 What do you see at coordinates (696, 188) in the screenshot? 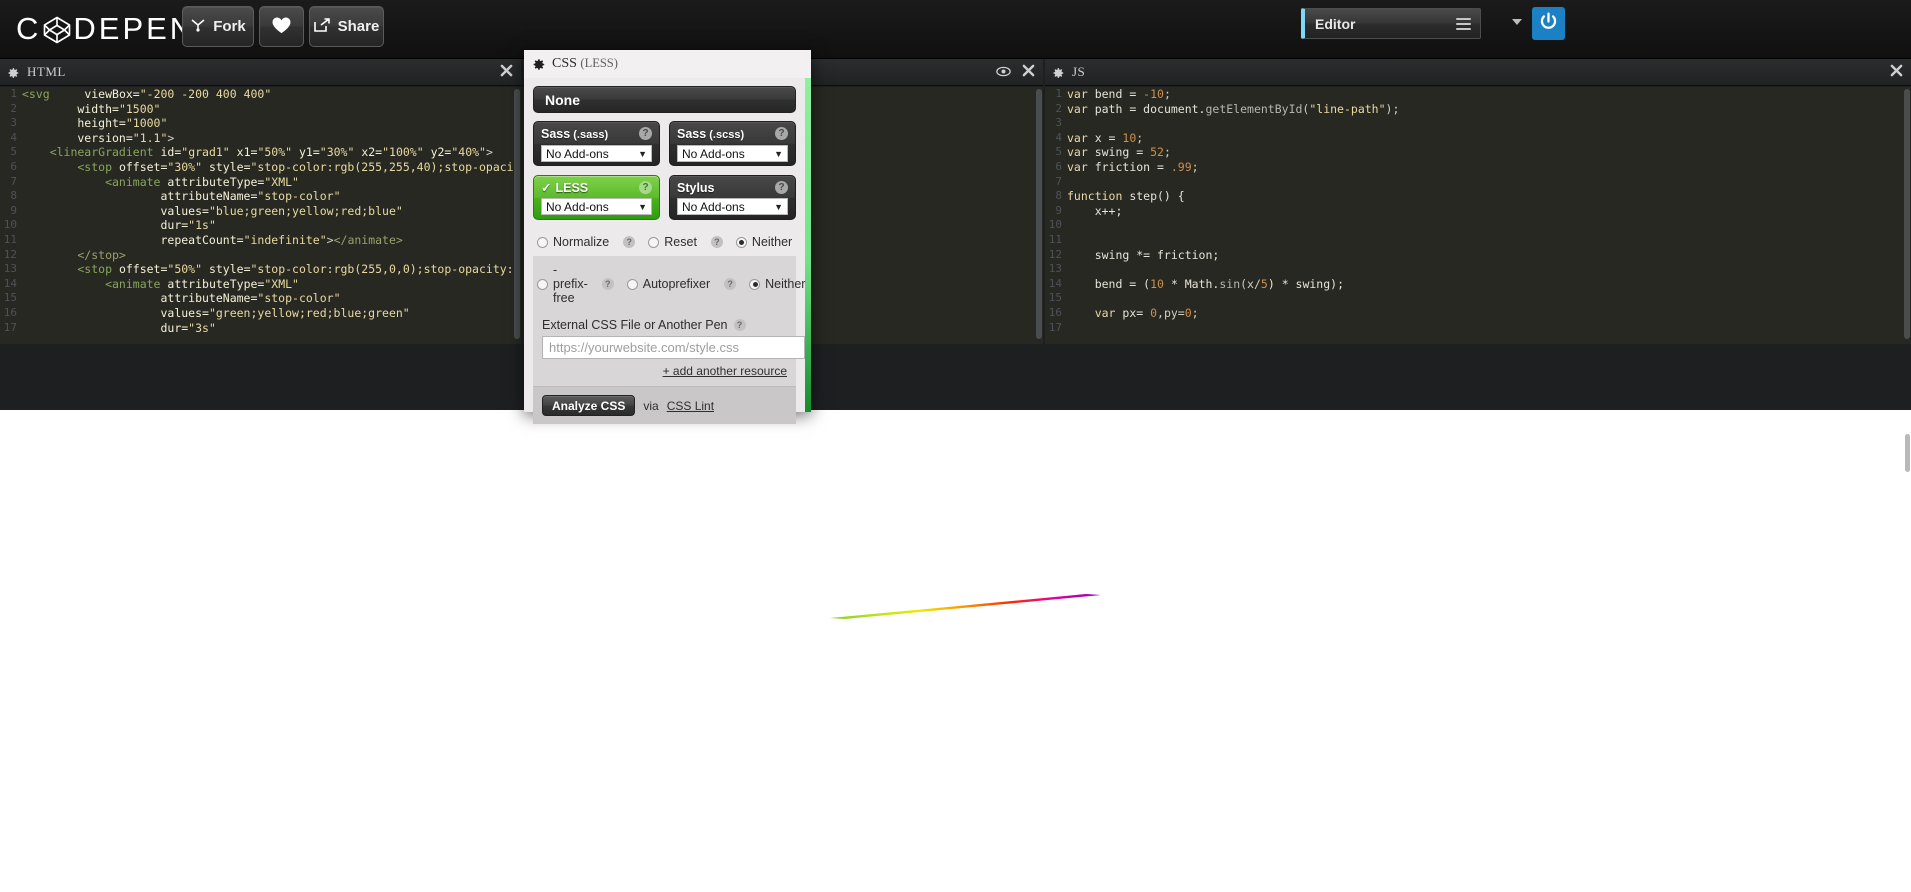
I see `preprocessor-name-text: Stylus` at bounding box center [696, 188].